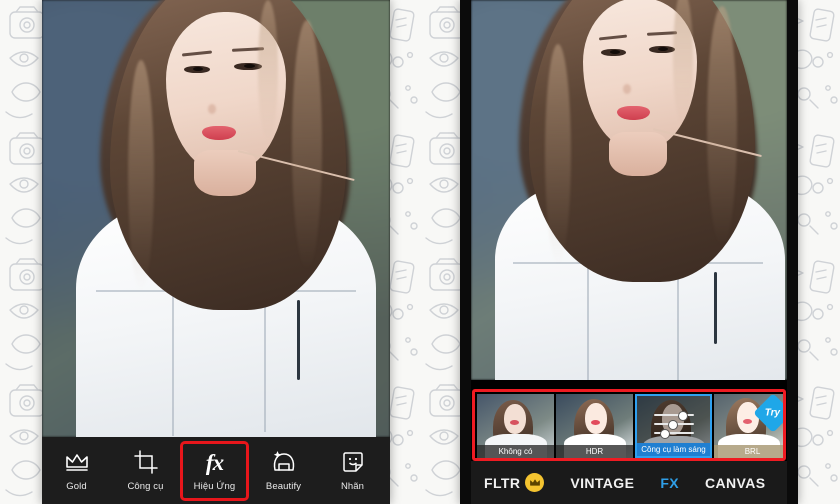  I want to click on filter-filmstrip: Không có HDR Công cụ làm sáng Try BRL, so click(629, 425).